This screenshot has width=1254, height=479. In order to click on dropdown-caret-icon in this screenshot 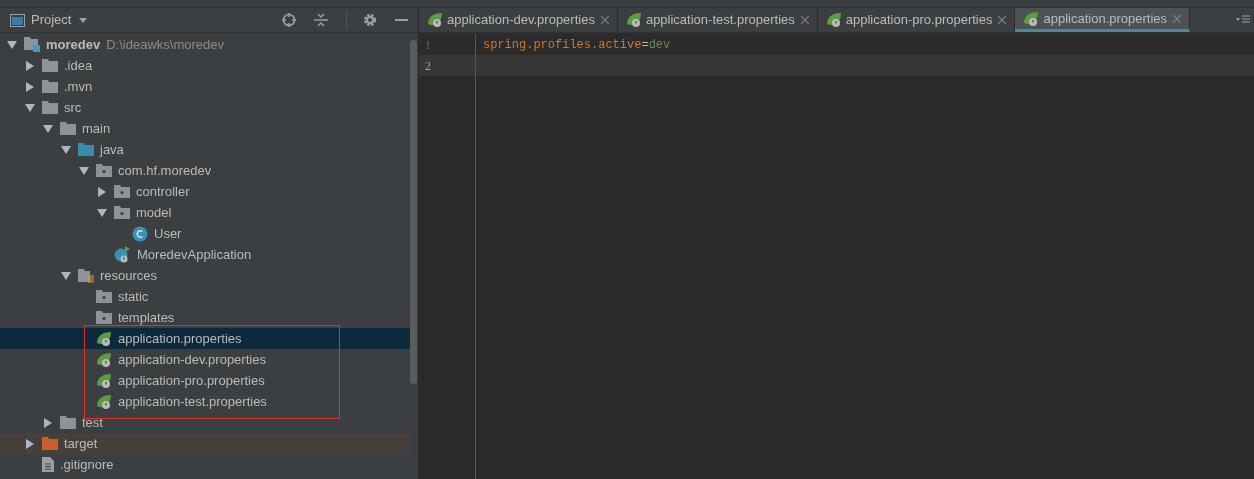, I will do `click(83, 20)`.